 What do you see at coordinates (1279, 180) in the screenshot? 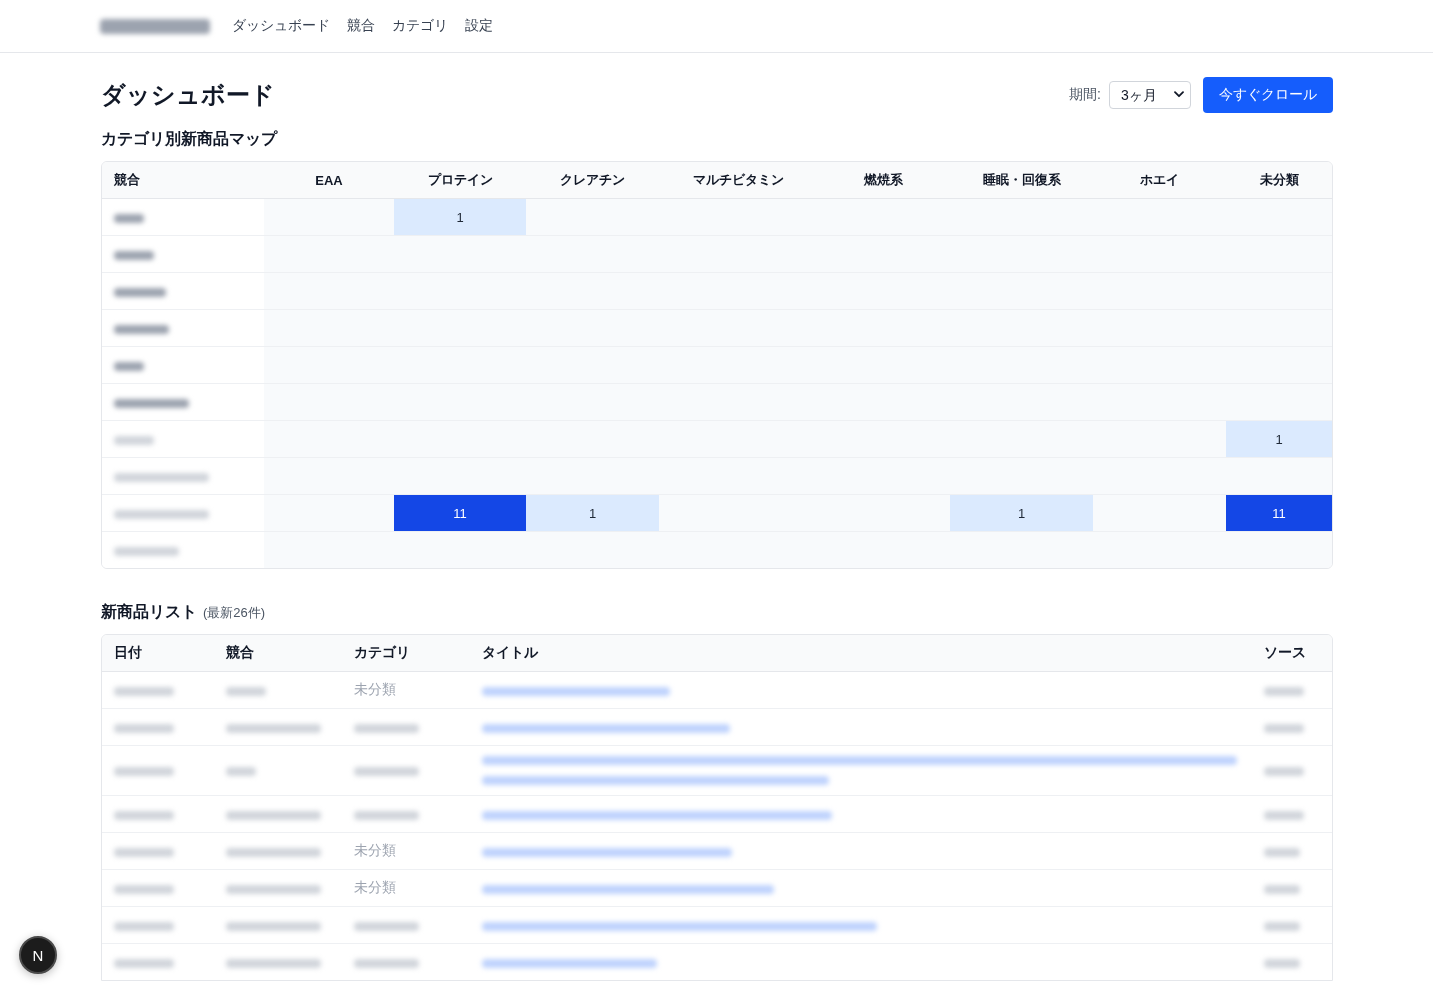
I see `column-header: 未分類` at bounding box center [1279, 180].